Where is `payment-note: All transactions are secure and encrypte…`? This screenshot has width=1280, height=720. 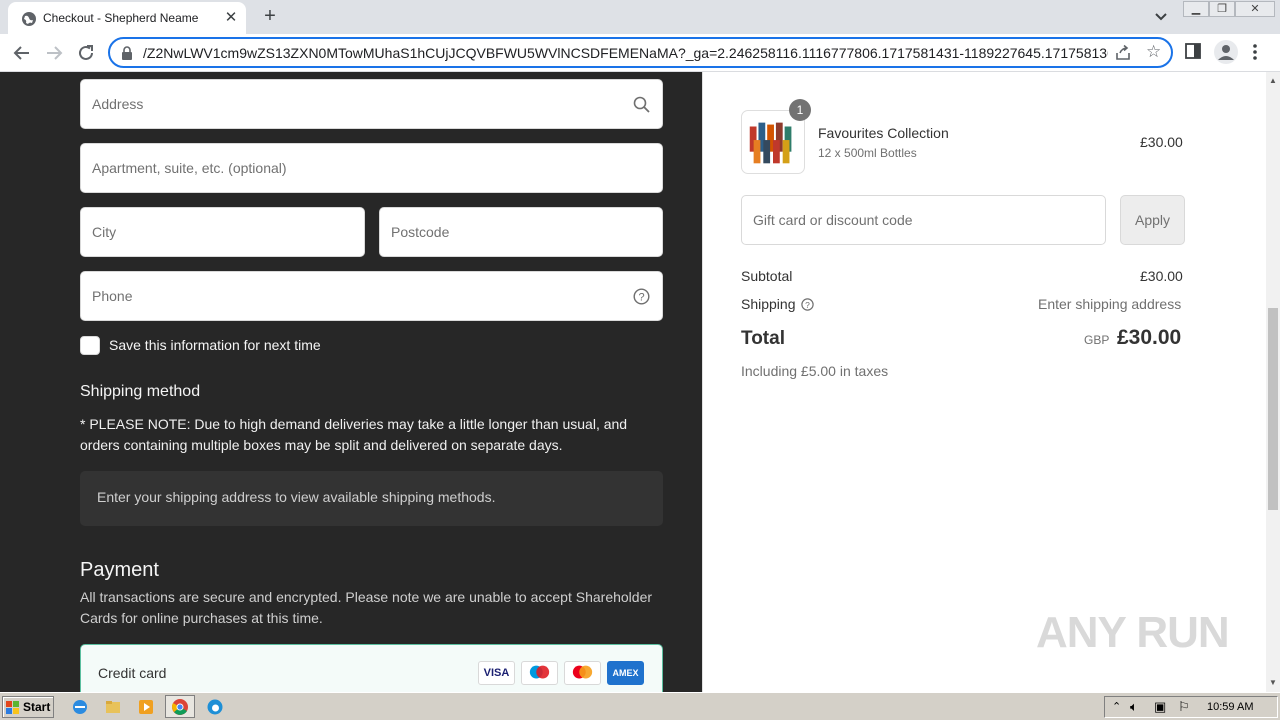
payment-note: All transactions are secure and encrypte… is located at coordinates (366, 607).